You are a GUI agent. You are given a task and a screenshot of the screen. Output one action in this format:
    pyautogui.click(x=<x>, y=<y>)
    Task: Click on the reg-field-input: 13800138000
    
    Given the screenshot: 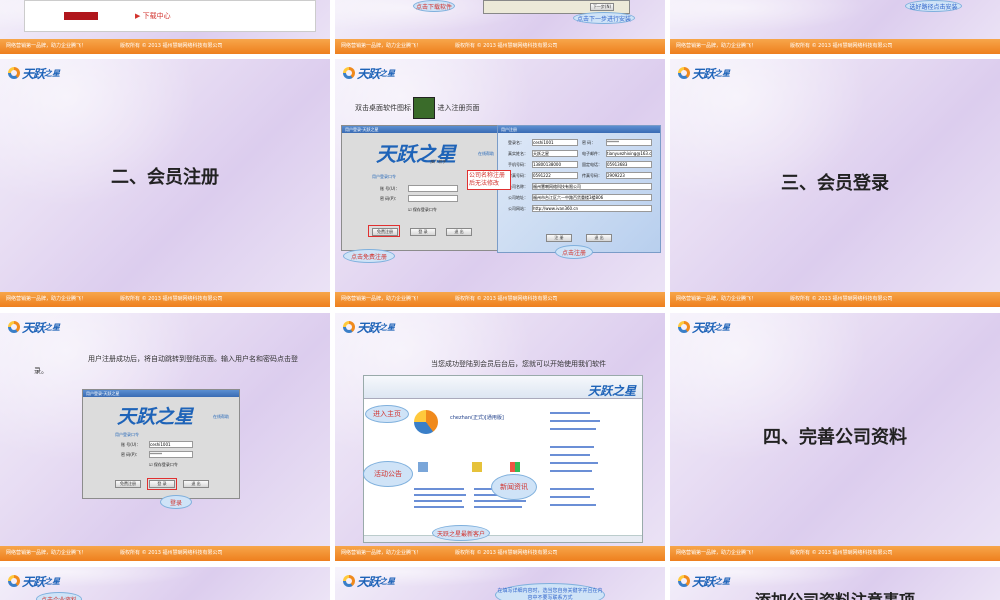 What is the action you would take?
    pyautogui.click(x=555, y=164)
    